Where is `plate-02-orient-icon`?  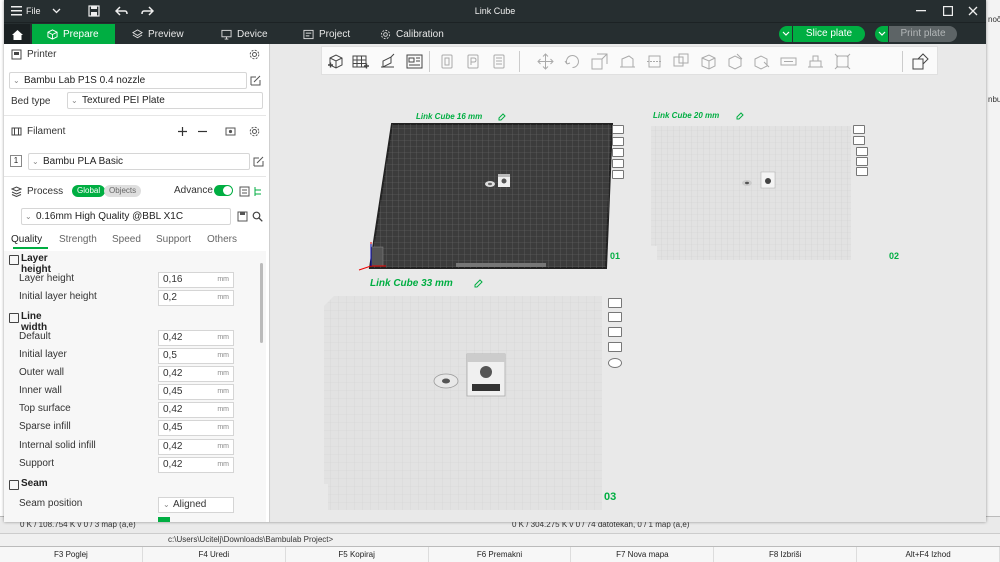
plate-02-orient-icon is located at coordinates (862, 151).